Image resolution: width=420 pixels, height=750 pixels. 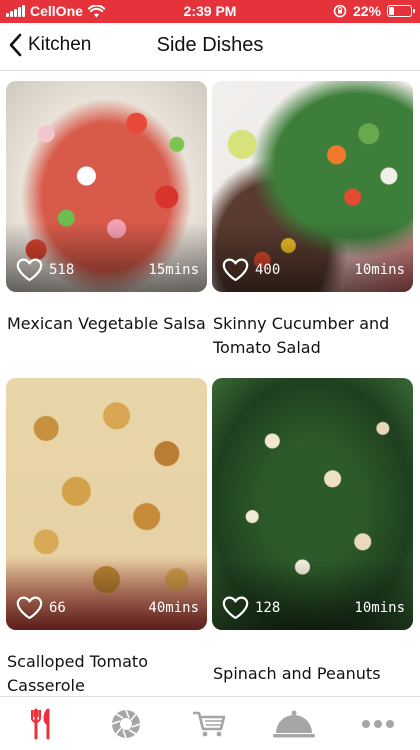 I want to click on cook-time: 15mins, so click(x=173, y=270).